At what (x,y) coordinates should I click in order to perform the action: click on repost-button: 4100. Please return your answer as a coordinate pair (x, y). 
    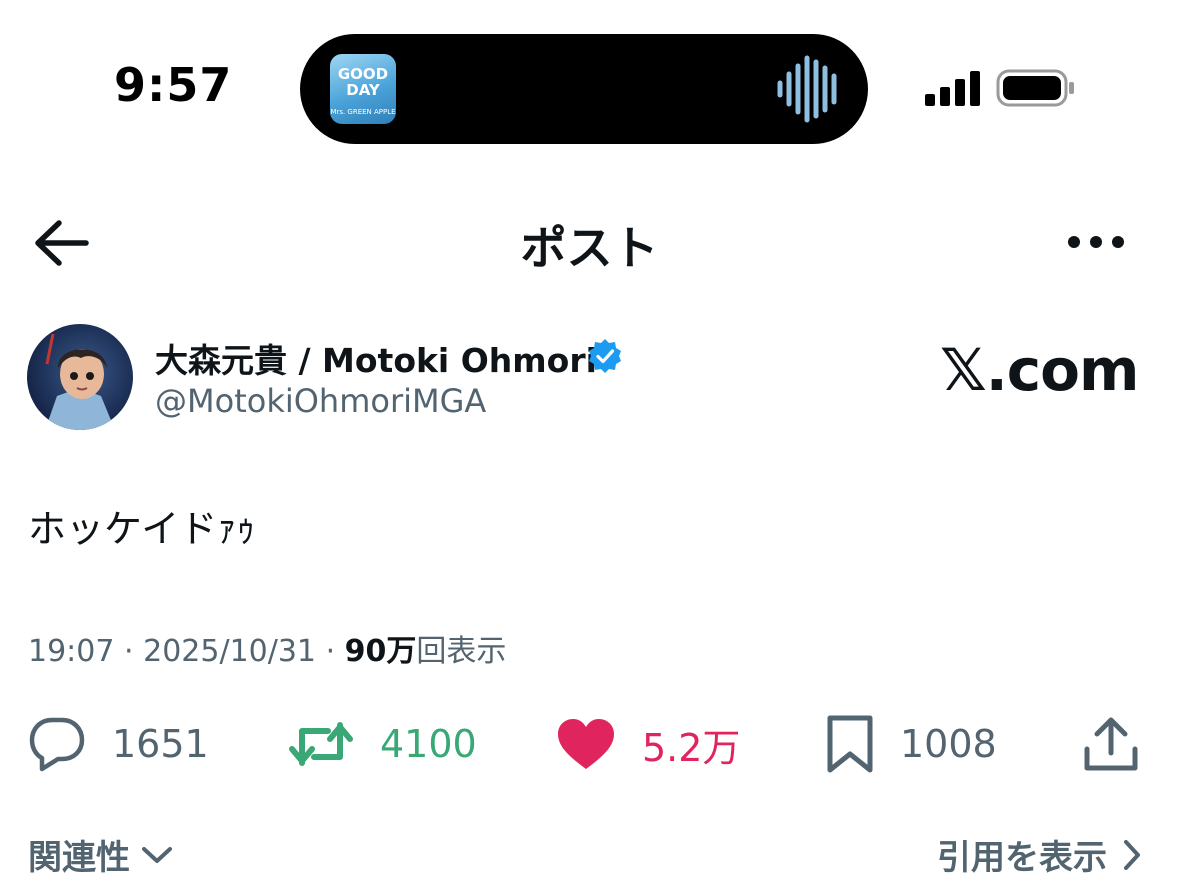
    Looking at the image, I should click on (382, 744).